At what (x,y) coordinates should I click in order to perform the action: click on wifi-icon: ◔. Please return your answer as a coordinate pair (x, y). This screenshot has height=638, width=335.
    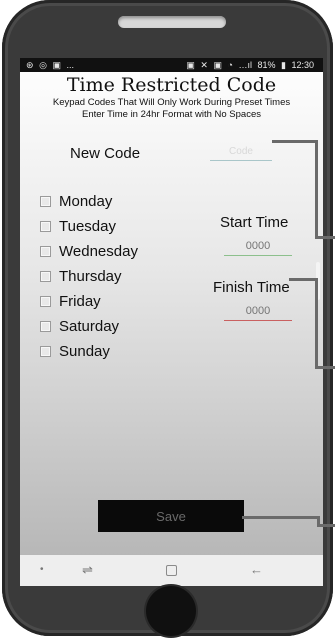
    Looking at the image, I should click on (230, 65).